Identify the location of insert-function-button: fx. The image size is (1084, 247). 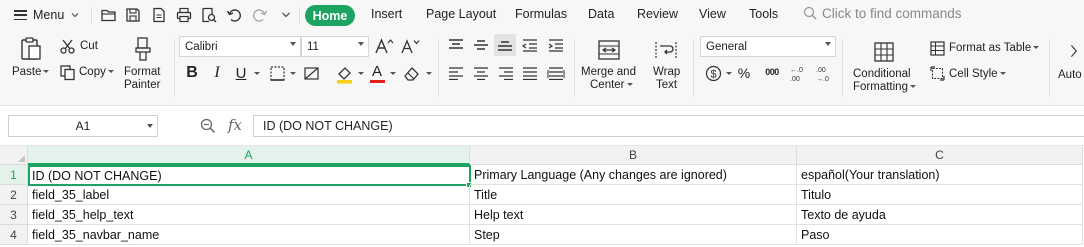
(235, 125).